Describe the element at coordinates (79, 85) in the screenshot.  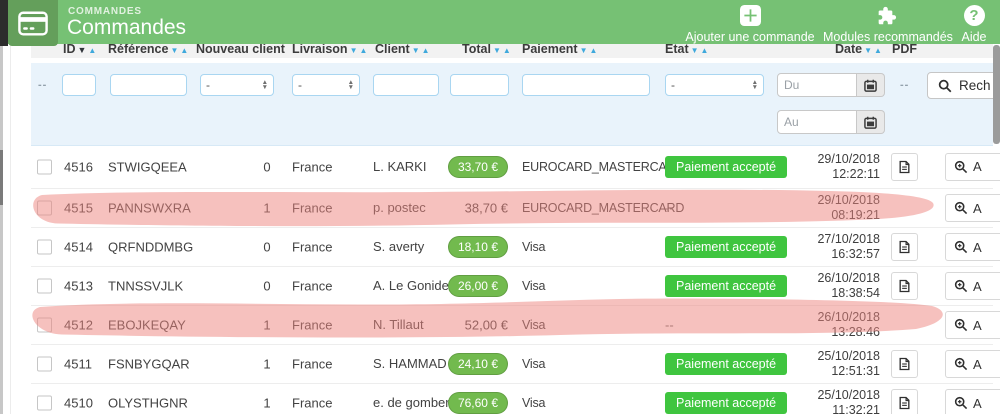
I see `filter-id-input` at that location.